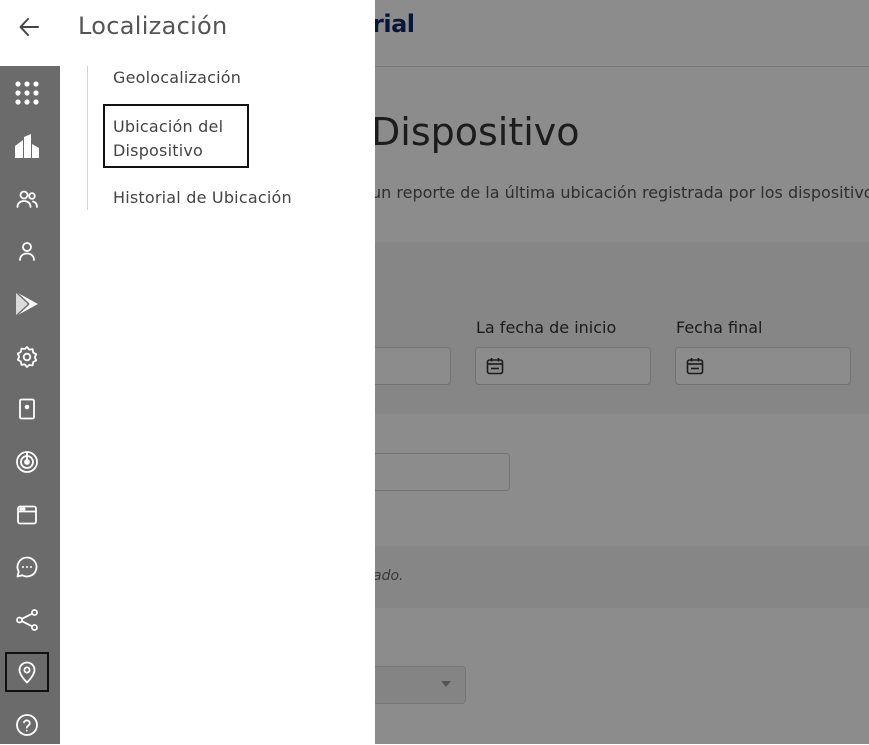  I want to click on browser-window-icon, so click(27, 515).